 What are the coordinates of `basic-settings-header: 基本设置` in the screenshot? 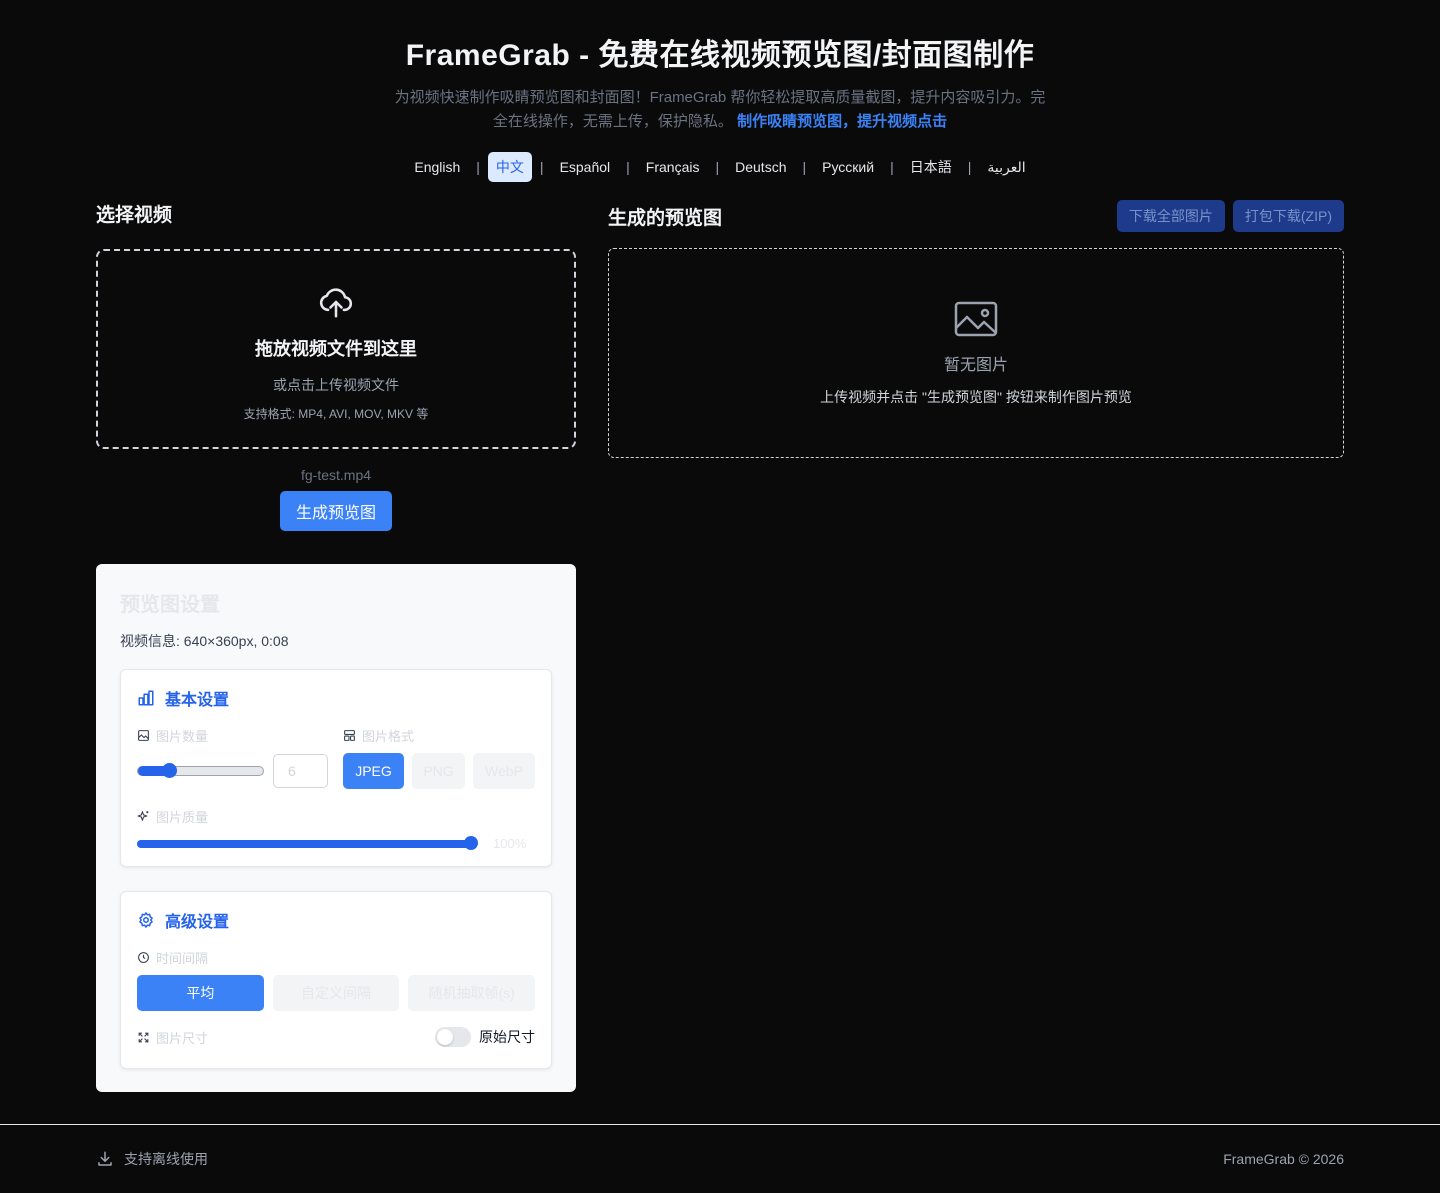 It's located at (336, 698).